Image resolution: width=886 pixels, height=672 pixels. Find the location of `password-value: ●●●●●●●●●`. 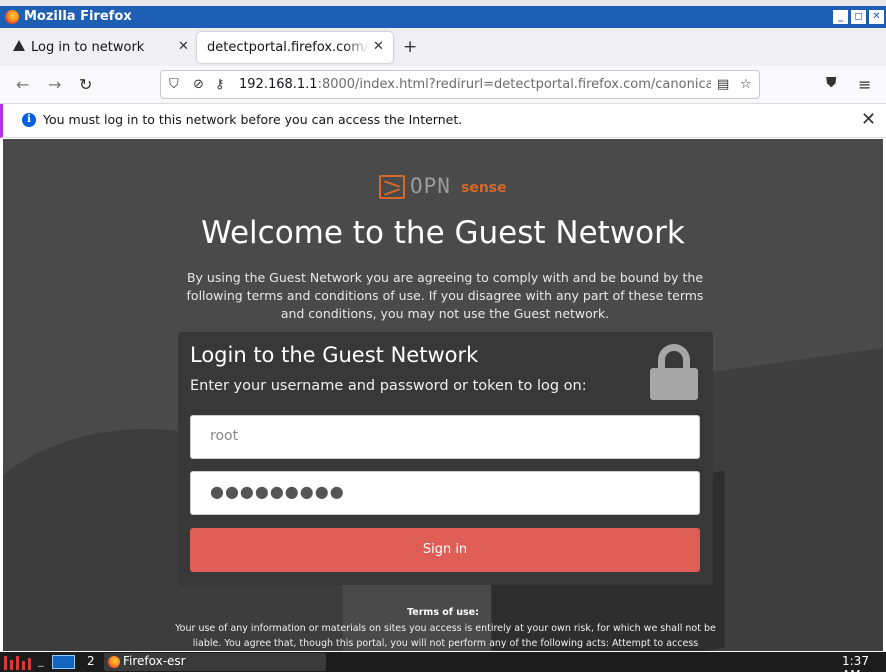

password-value: ●●●●●●●●● is located at coordinates (277, 491).